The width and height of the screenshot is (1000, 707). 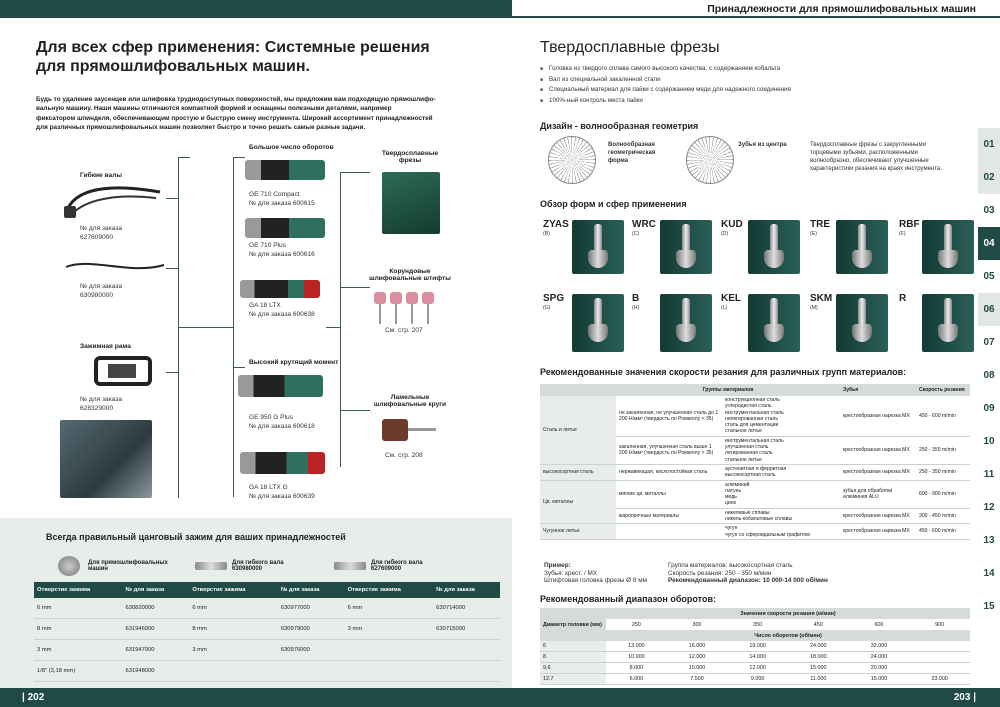 I want to click on tab-12: 12, so click(x=989, y=507).